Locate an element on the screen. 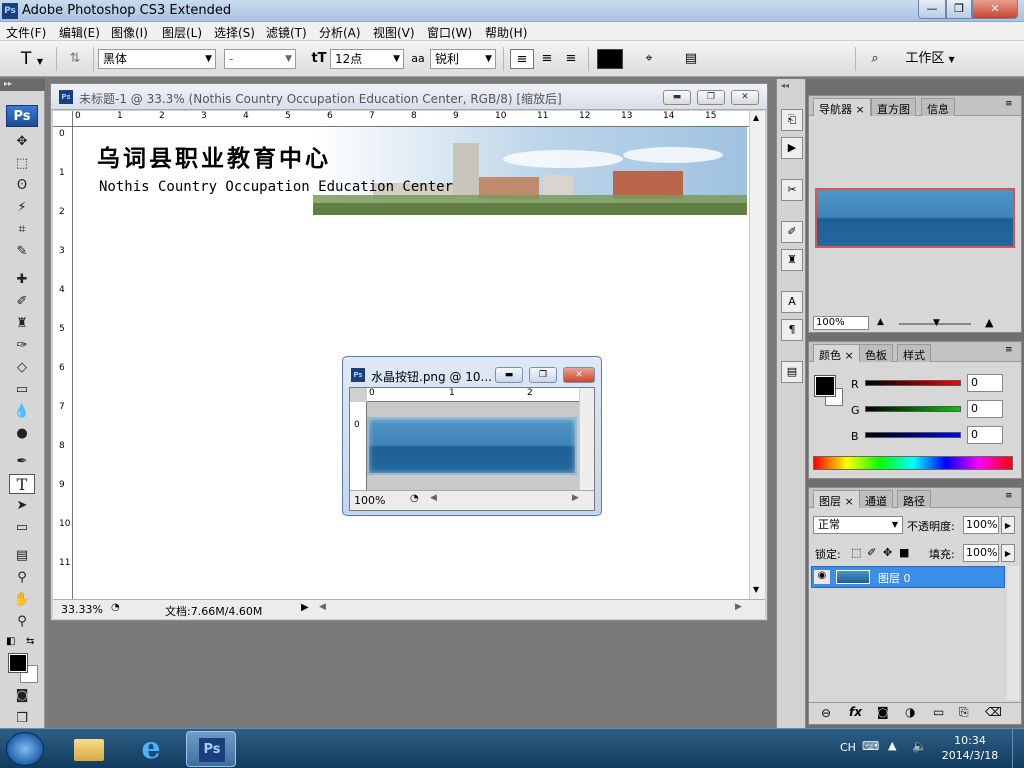 This screenshot has width=1024, height=768. color-spectrum-bar is located at coordinates (913, 463).